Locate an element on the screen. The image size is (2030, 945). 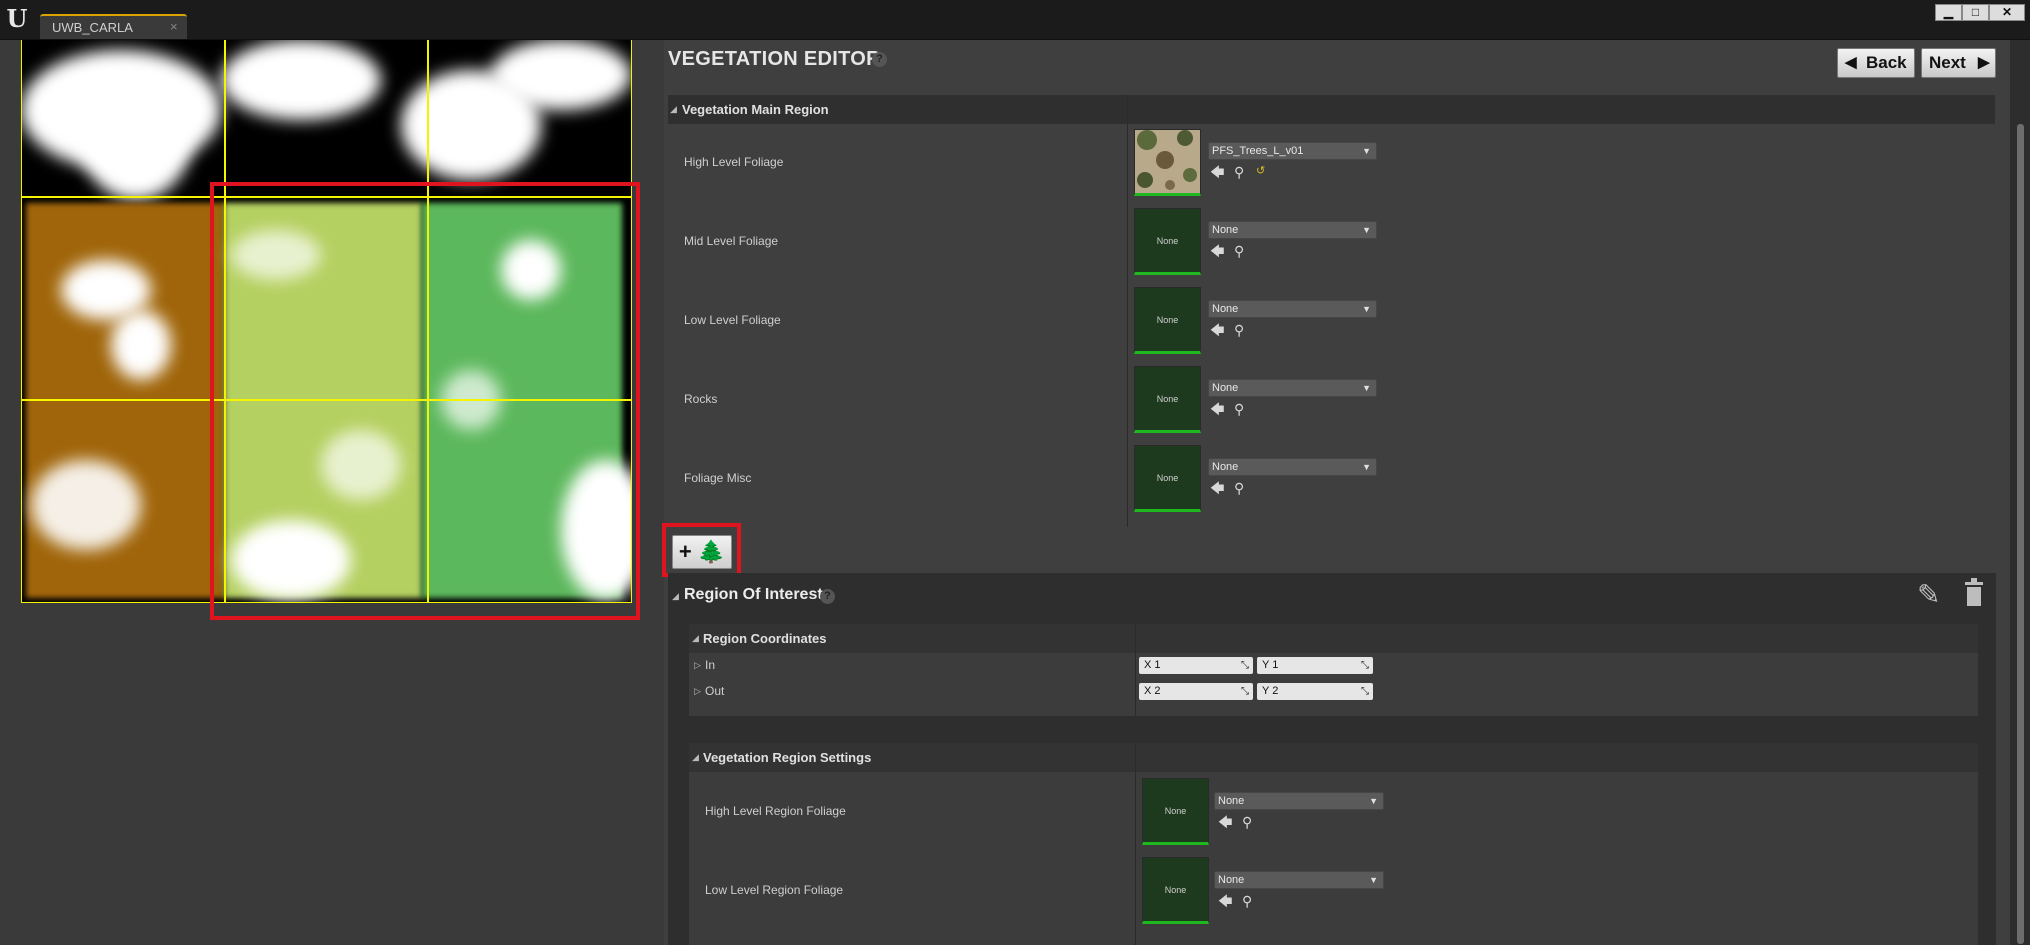
button-highlight is located at coordinates (701, 550).